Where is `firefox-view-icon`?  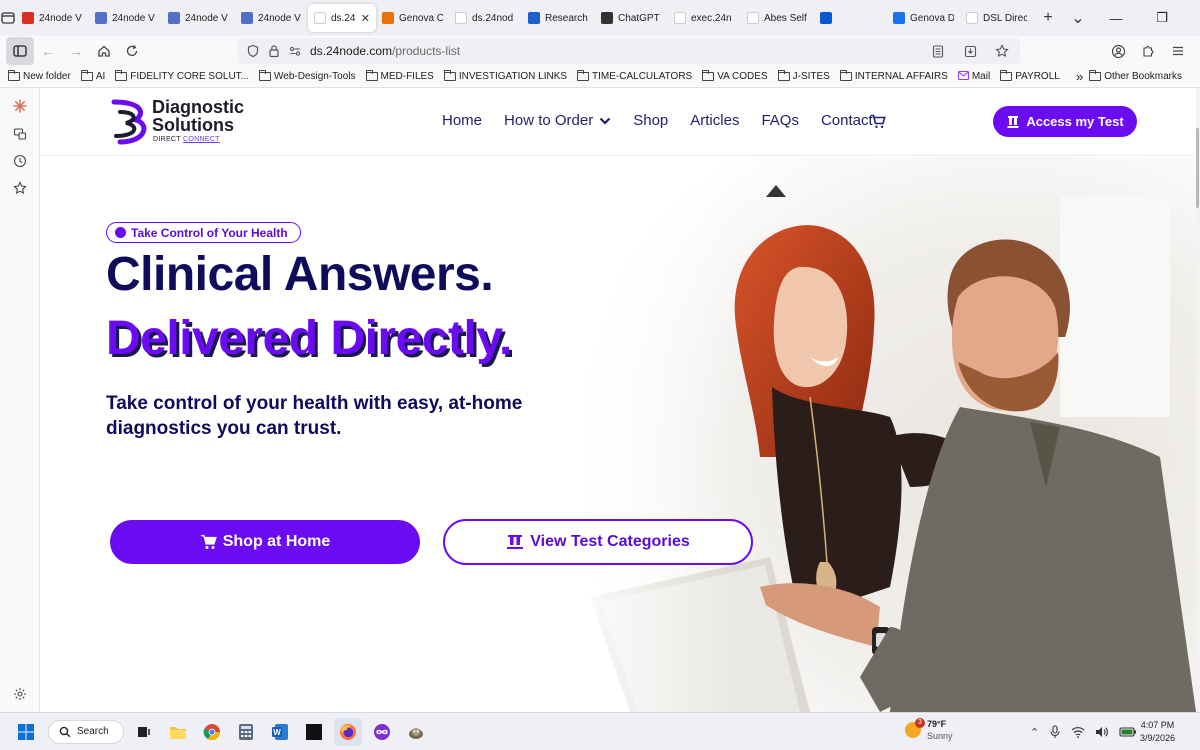
firefox-view-icon is located at coordinates (8, 18).